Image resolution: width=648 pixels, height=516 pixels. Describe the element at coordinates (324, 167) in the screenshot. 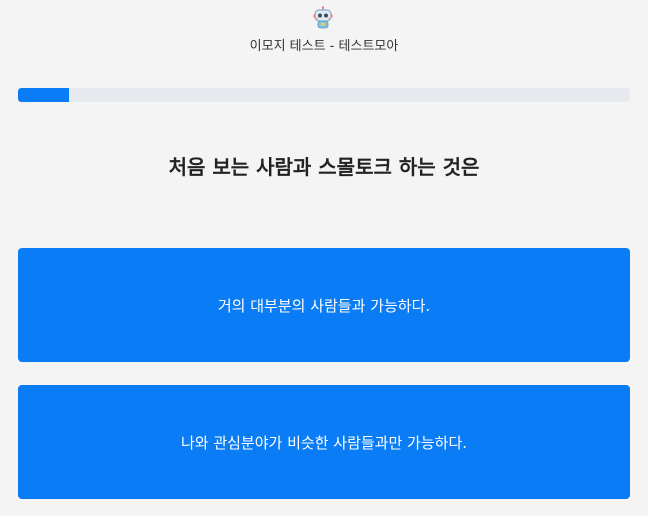

I see `question-text: 처음 보는 사람과 스몰토크 하는 것은` at that location.